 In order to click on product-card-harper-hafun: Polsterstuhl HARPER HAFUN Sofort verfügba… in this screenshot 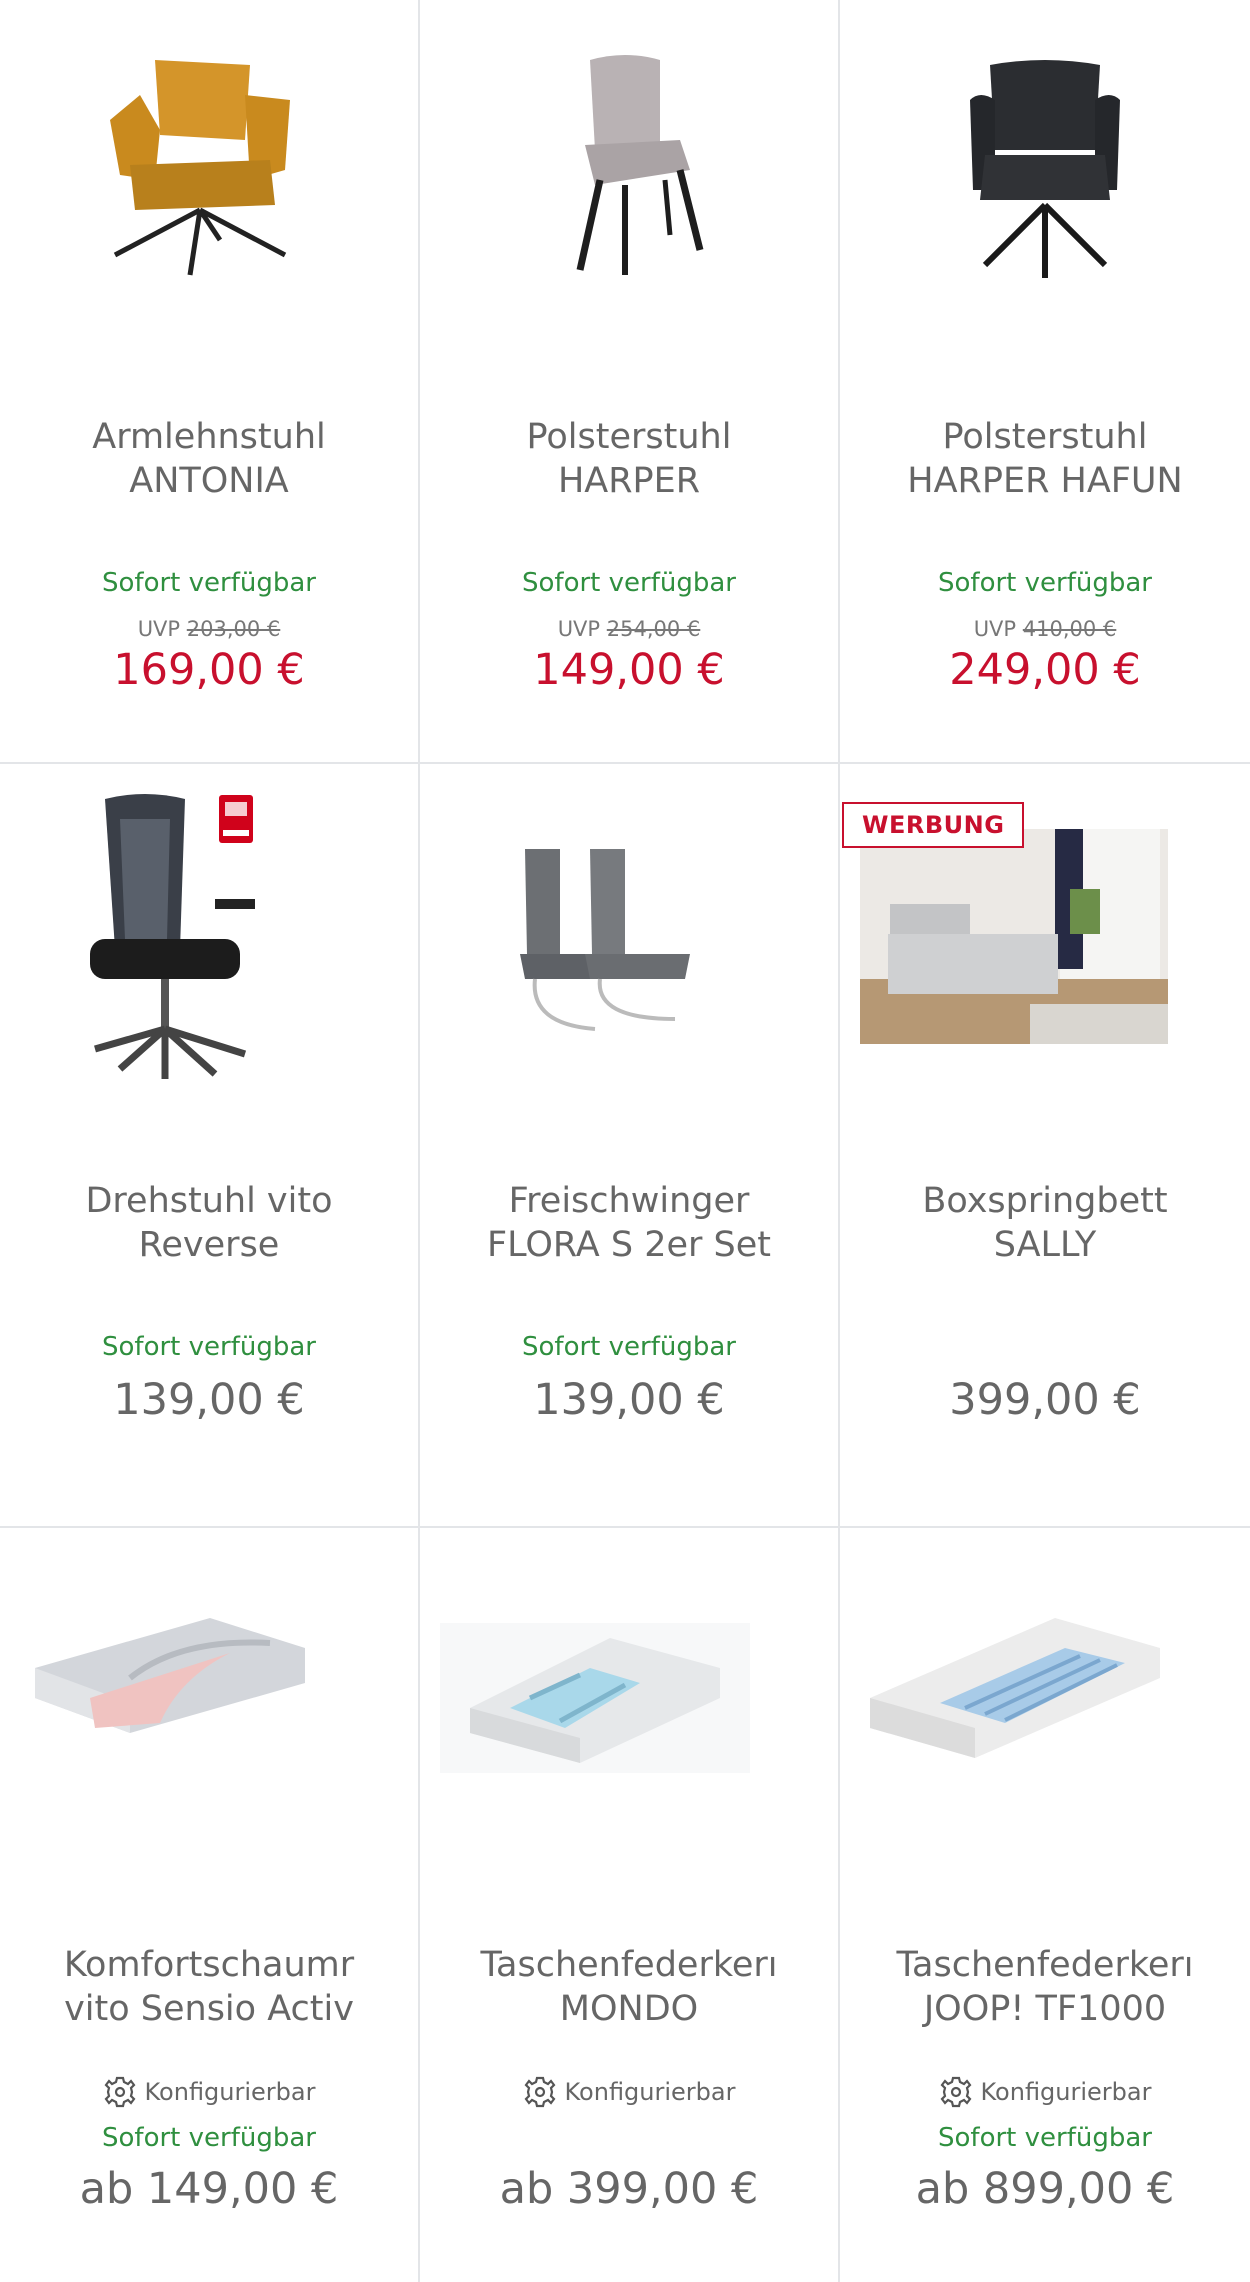, I will do `click(1045, 381)`.